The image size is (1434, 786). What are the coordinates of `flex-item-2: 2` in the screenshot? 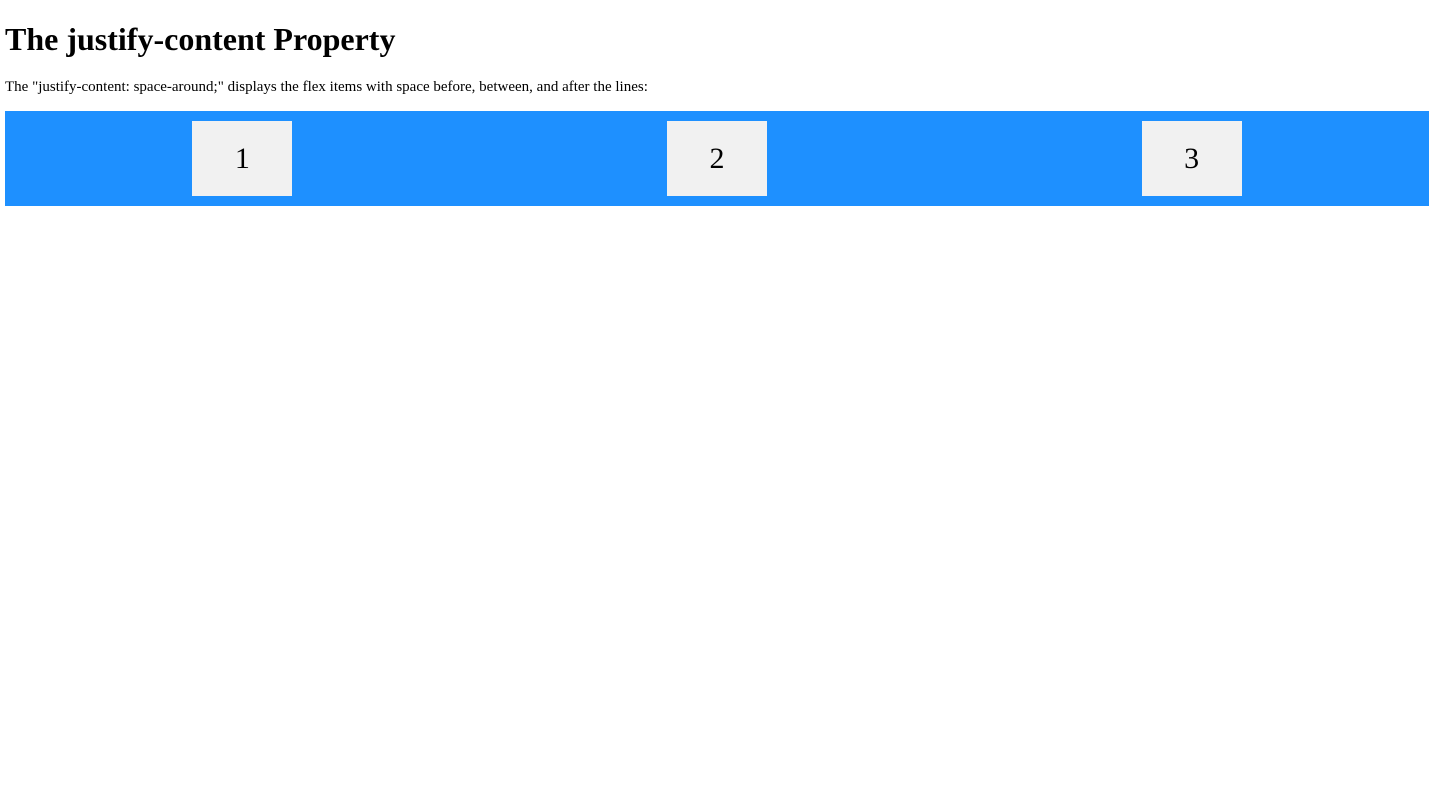 It's located at (716, 158).